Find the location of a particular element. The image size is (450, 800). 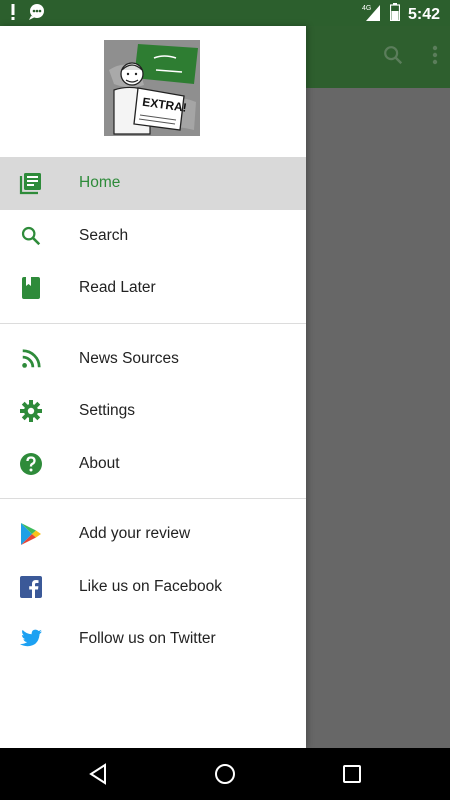

drawer-item-add-review: Add your review is located at coordinates (153, 534).